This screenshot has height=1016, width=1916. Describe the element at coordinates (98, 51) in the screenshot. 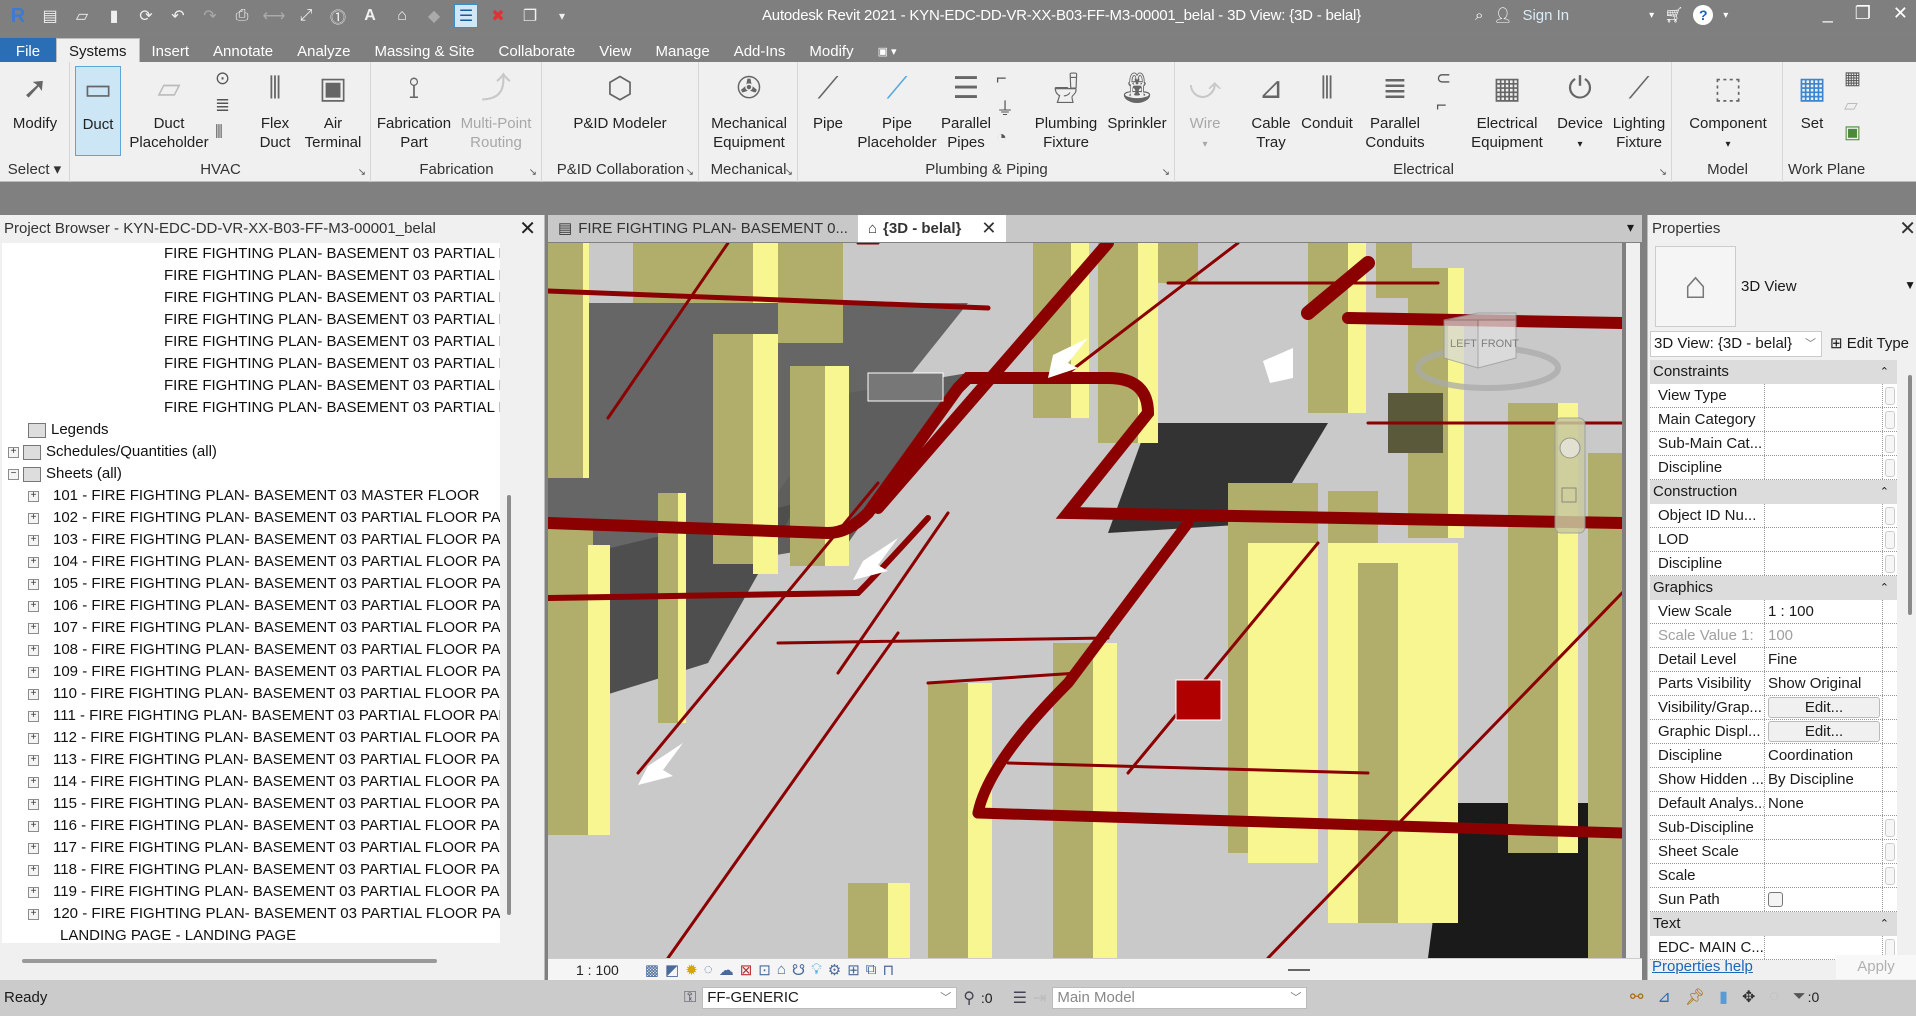

I see `tab-systems: Systems` at that location.